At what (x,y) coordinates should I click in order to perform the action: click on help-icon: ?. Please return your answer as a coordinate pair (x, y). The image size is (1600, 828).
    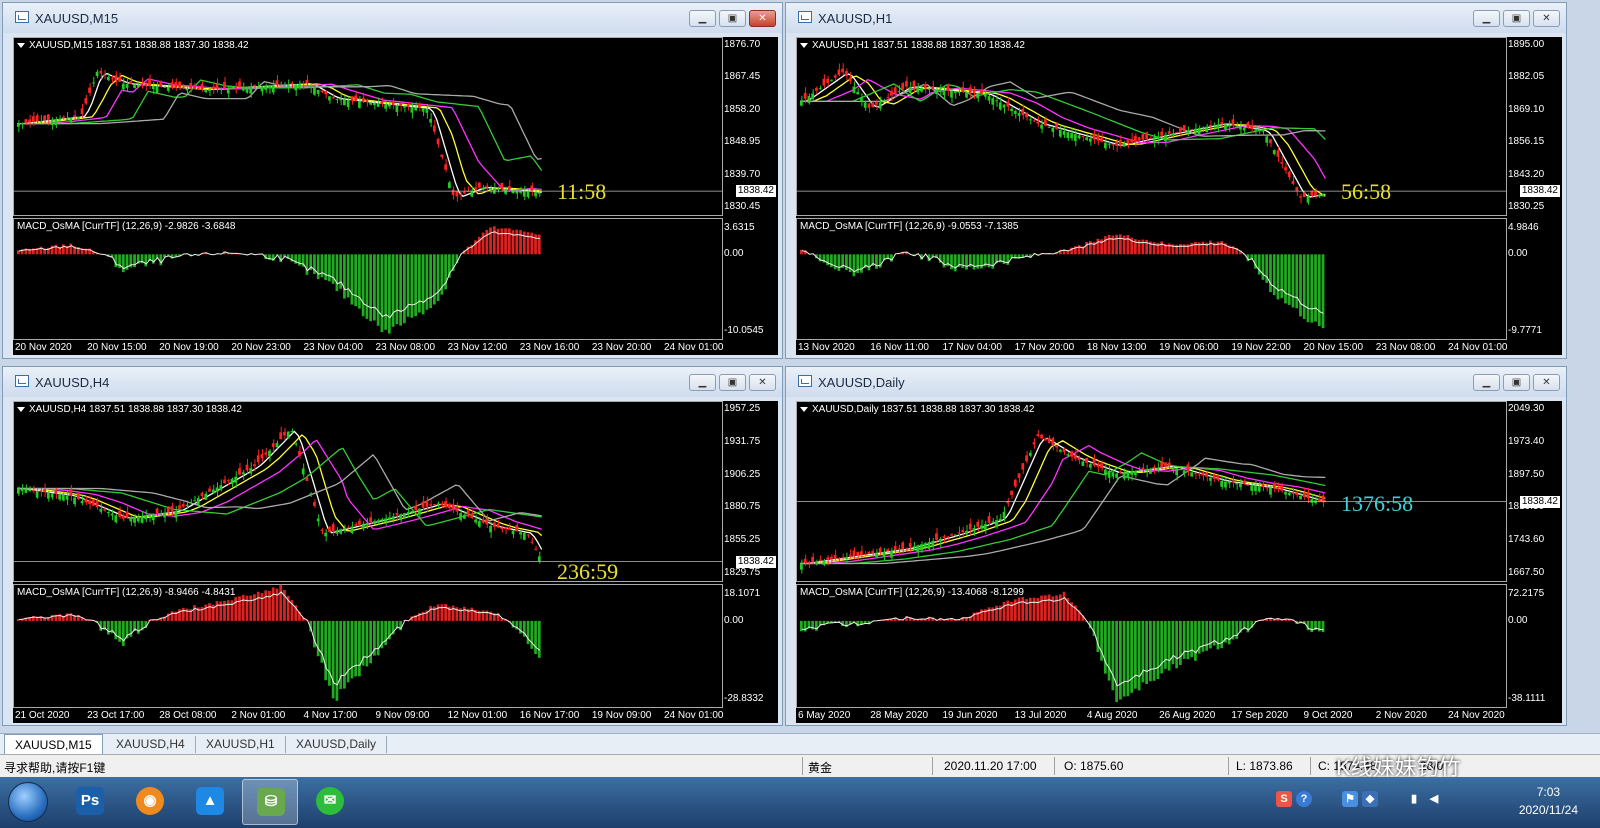
    Looking at the image, I should click on (1304, 799).